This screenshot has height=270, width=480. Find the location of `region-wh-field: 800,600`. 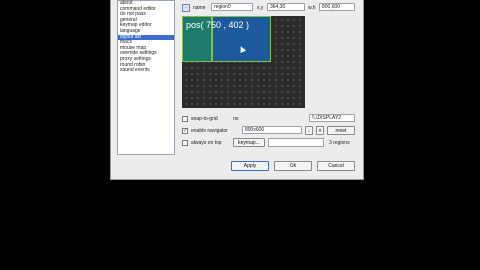

region-wh-field: 800,600 is located at coordinates (337, 7).